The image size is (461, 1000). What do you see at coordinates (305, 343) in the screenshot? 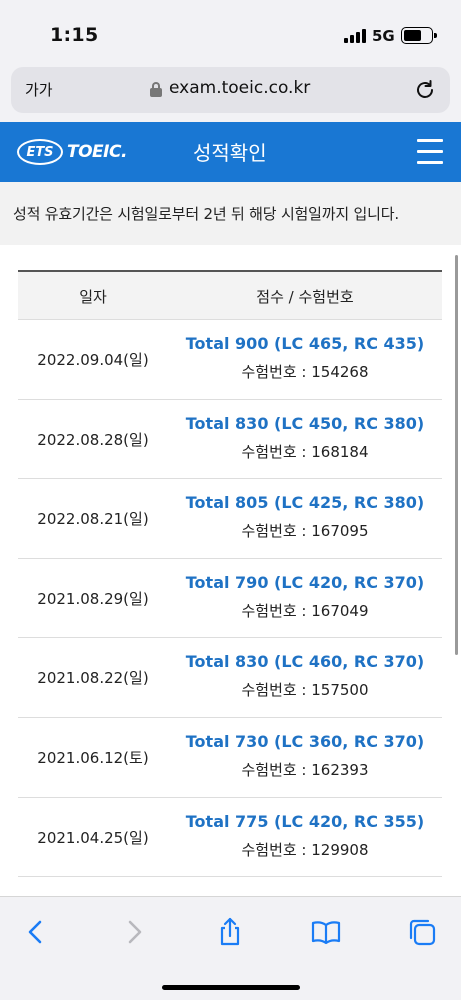
I see `row-score-link: Total 900 (LC 465, RC 435)` at bounding box center [305, 343].